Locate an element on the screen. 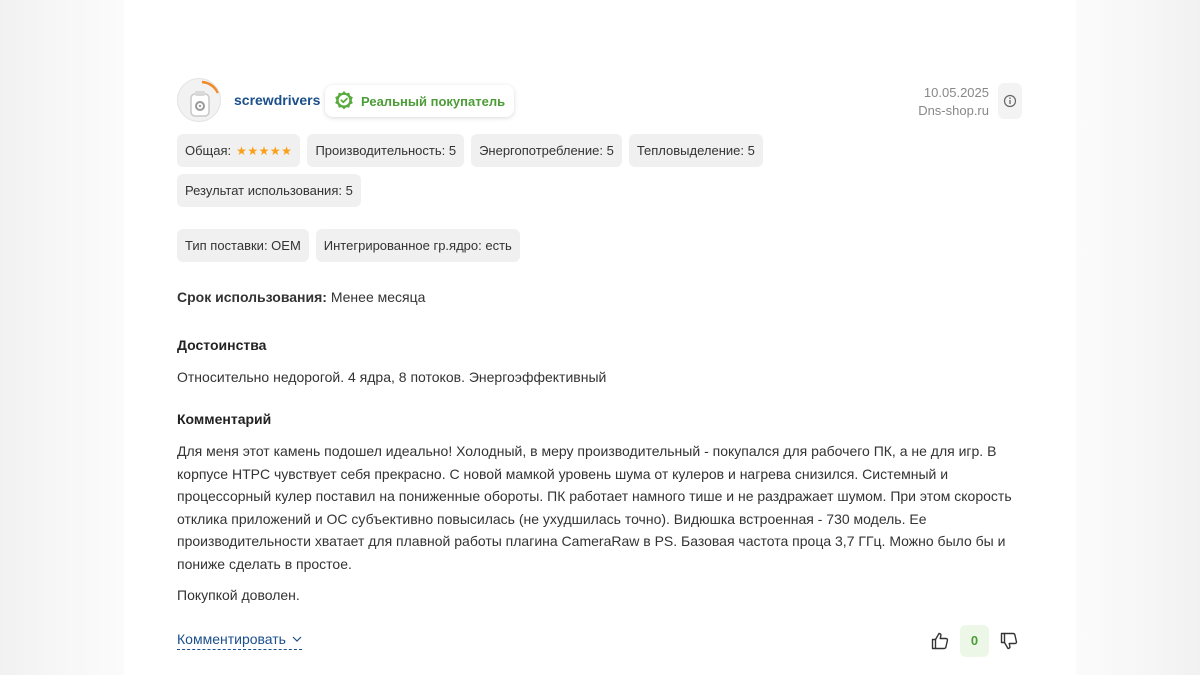 The image size is (1200, 675). rating-chip-heat: Тепловыделение: 5 is located at coordinates (695, 150).